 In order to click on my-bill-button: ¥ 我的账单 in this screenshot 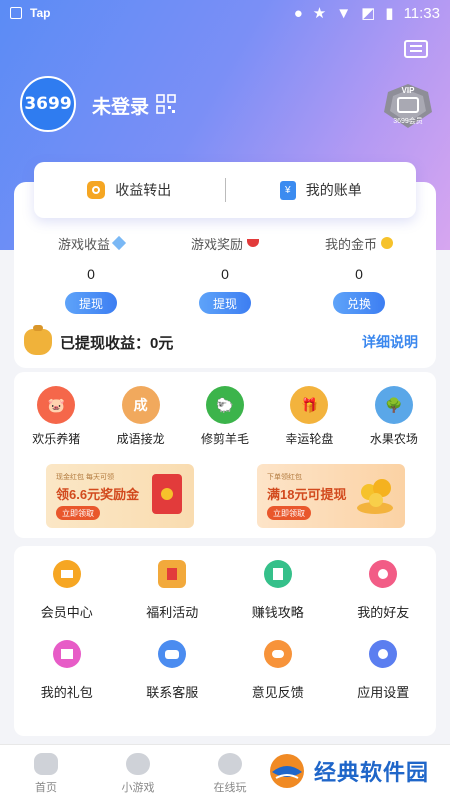, I will do `click(321, 190)`.